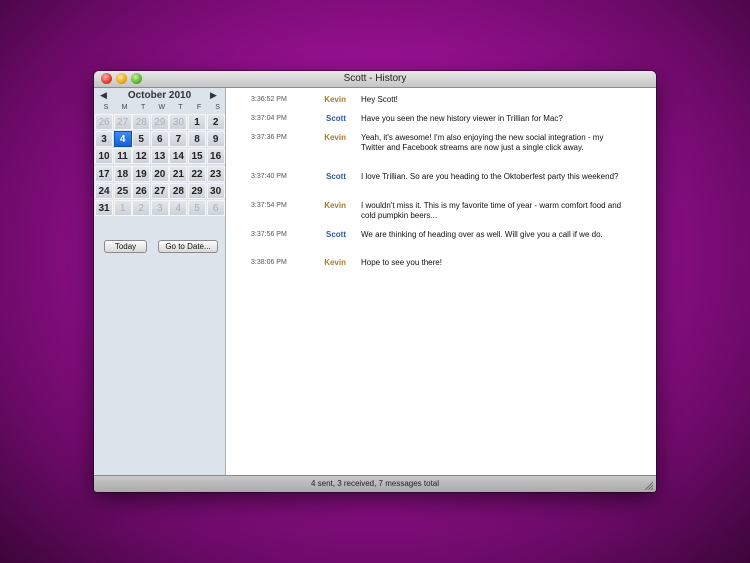 This screenshot has width=750, height=563. Describe the element at coordinates (124, 107) in the screenshot. I see `weekday-label: M` at that location.